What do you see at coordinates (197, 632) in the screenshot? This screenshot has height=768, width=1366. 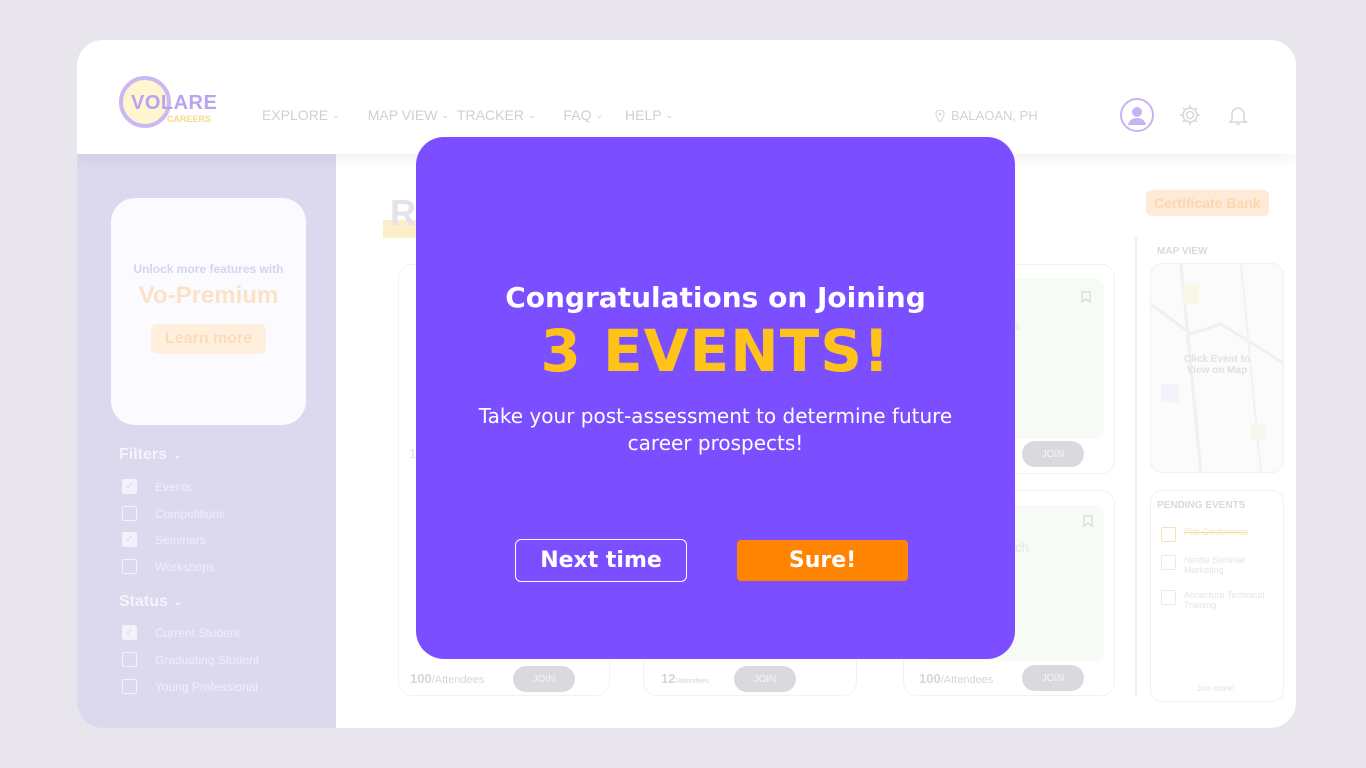 I see `status-label: Current Student` at bounding box center [197, 632].